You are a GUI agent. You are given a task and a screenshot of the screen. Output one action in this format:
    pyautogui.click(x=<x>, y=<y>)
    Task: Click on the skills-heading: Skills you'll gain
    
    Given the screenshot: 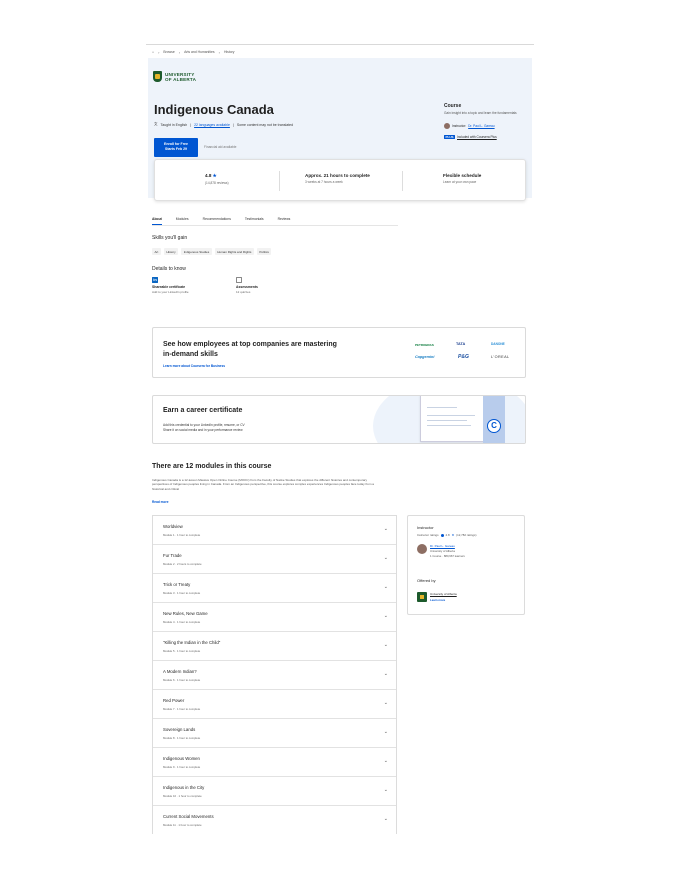 What is the action you would take?
    pyautogui.click(x=170, y=238)
    